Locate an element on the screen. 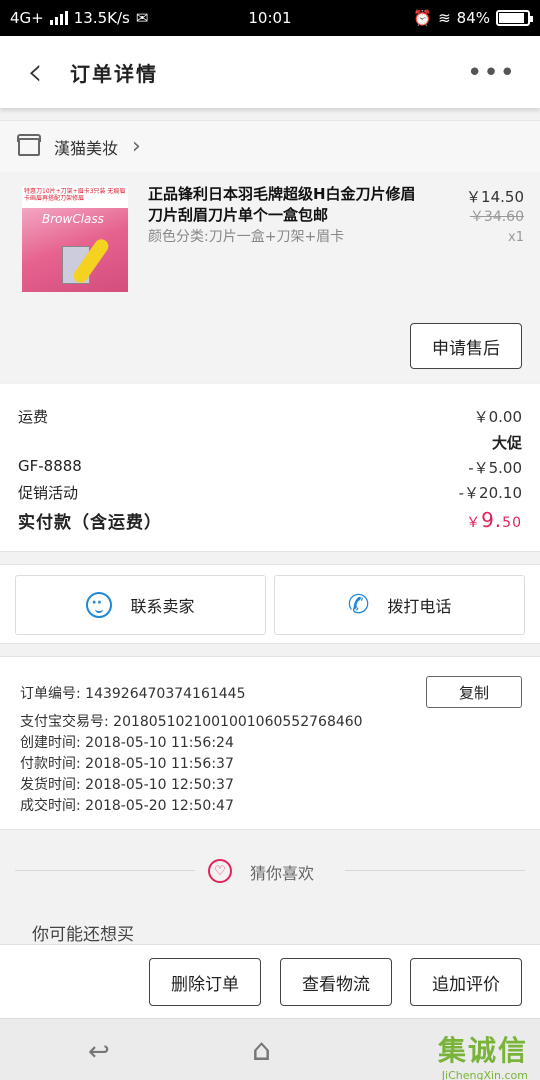 Image resolution: width=540 pixels, height=1080 pixels. recommendations-title: 猜你喜欢 is located at coordinates (282, 873).